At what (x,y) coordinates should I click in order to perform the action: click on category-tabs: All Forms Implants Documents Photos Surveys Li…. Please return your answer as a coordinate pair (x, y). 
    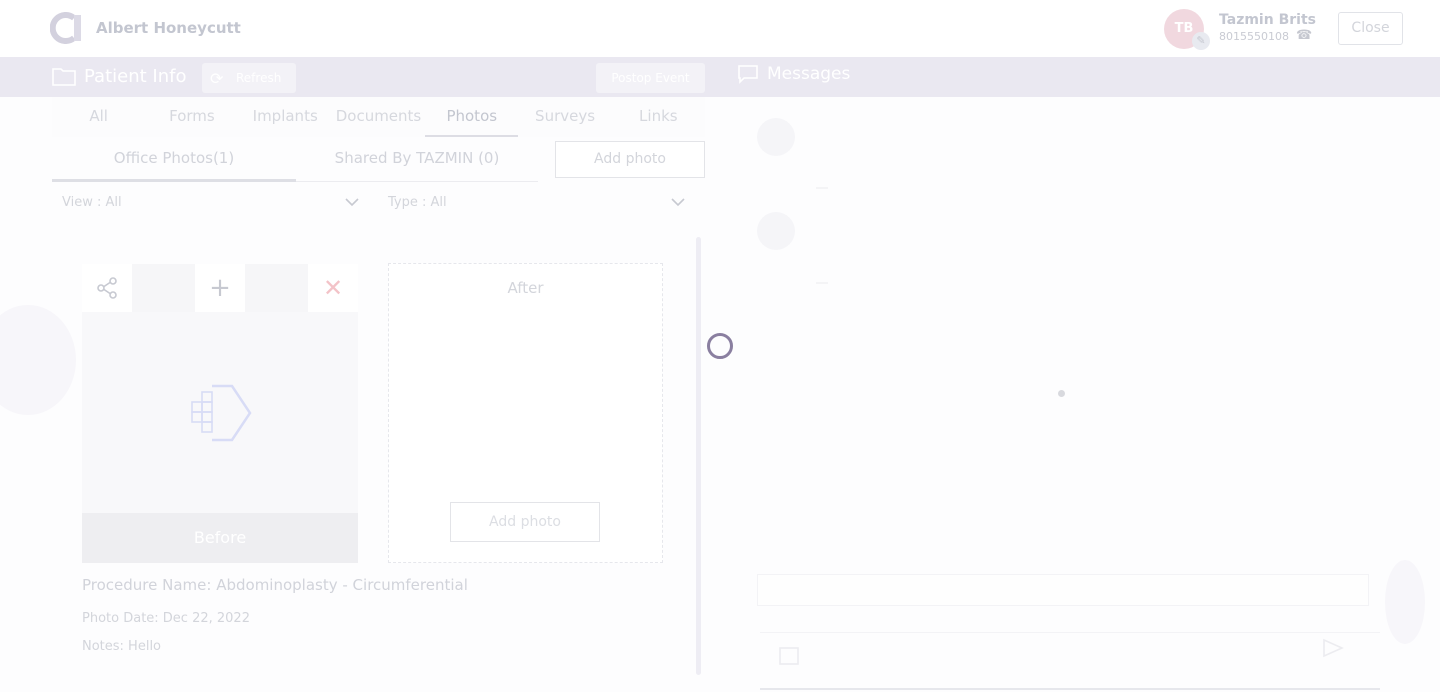
    Looking at the image, I should click on (378, 117).